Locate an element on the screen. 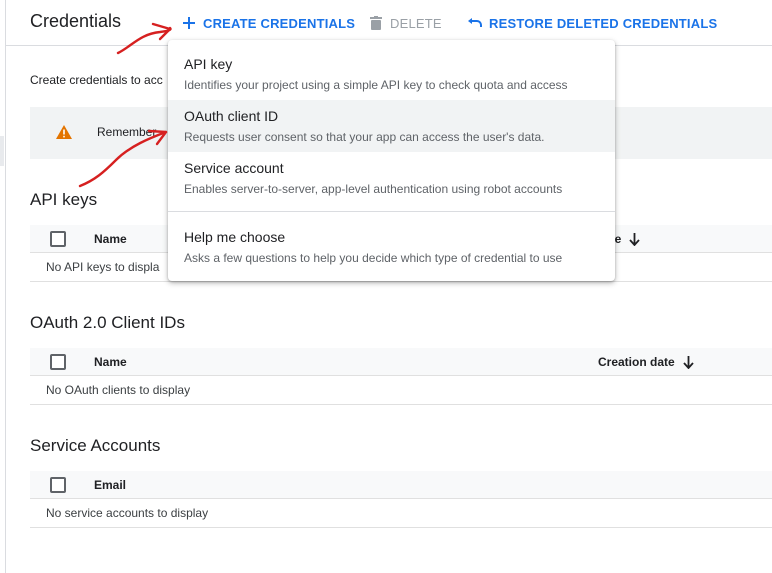  service-accounts-title: Service Accounts is located at coordinates (95, 445).